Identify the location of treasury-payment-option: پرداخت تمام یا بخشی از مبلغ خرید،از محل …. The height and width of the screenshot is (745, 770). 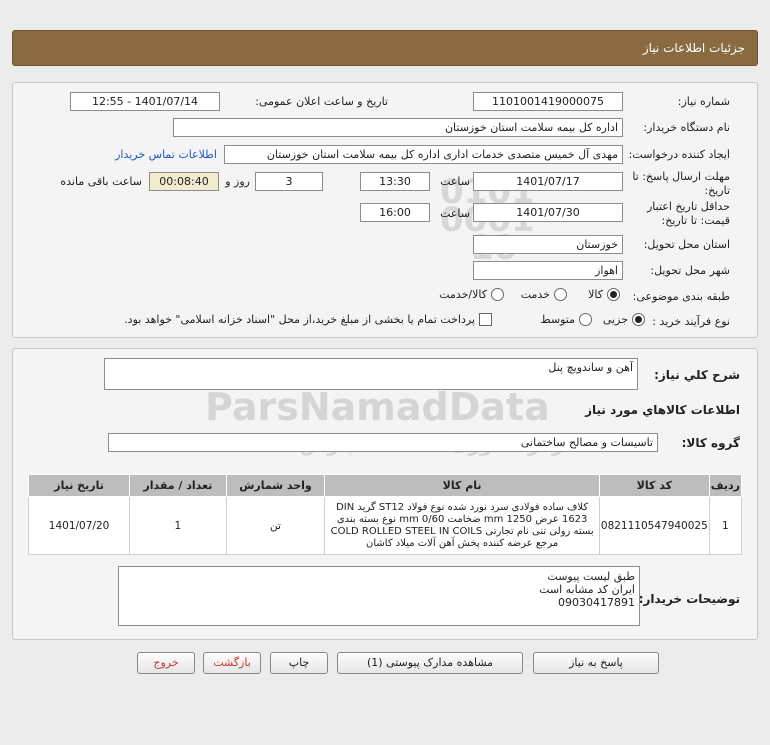
(308, 319).